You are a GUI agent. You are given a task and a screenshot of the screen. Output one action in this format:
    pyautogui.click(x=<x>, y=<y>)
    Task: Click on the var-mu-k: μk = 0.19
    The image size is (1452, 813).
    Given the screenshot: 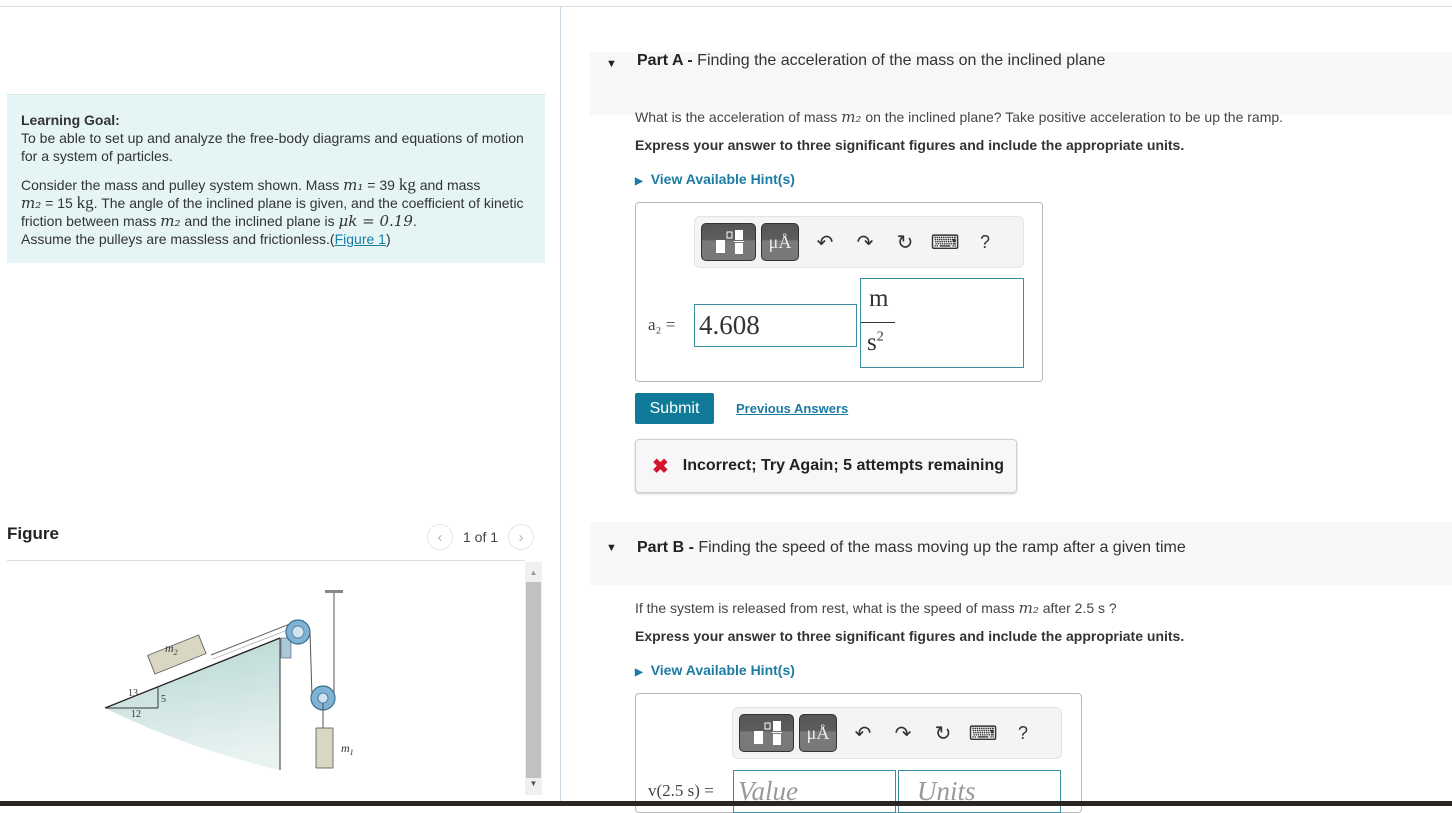 What is the action you would take?
    pyautogui.click(x=375, y=221)
    